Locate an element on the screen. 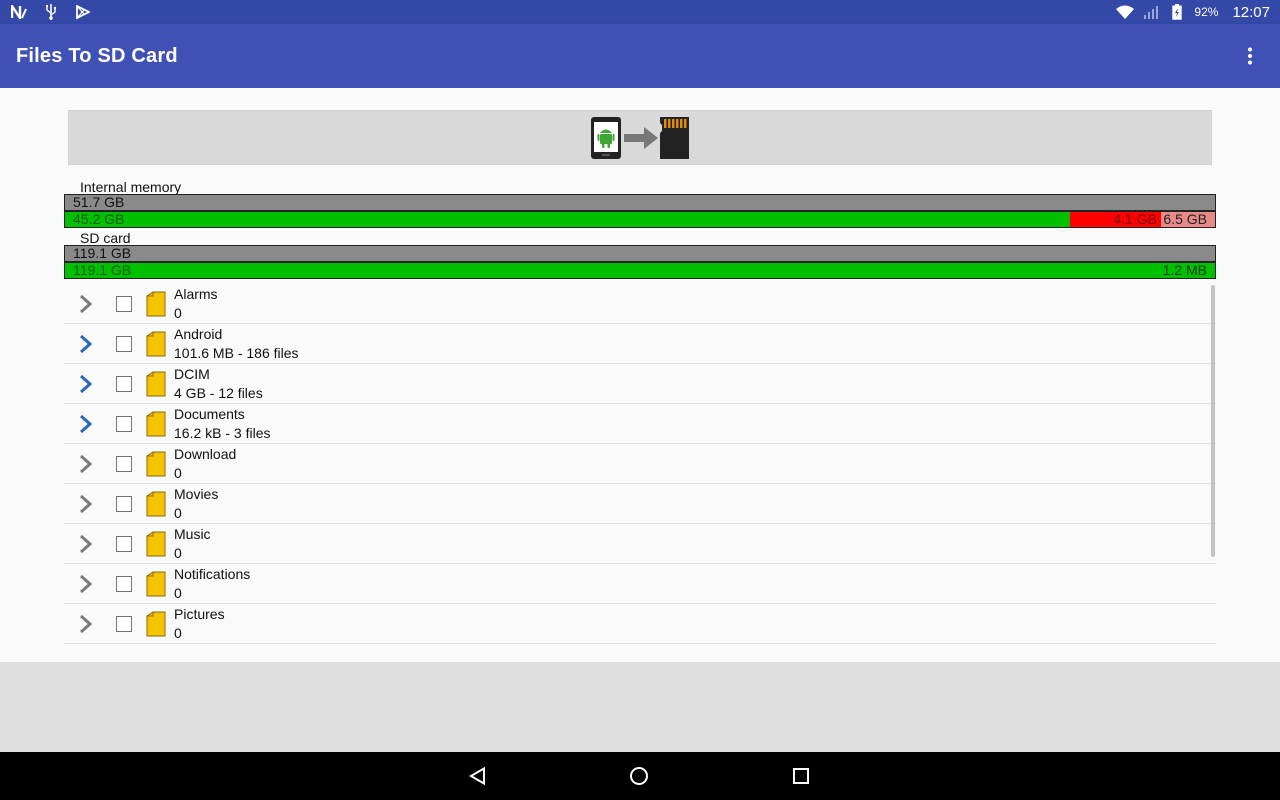 This screenshot has height=800, width=1280. list-item: Pictures 0 is located at coordinates (640, 624).